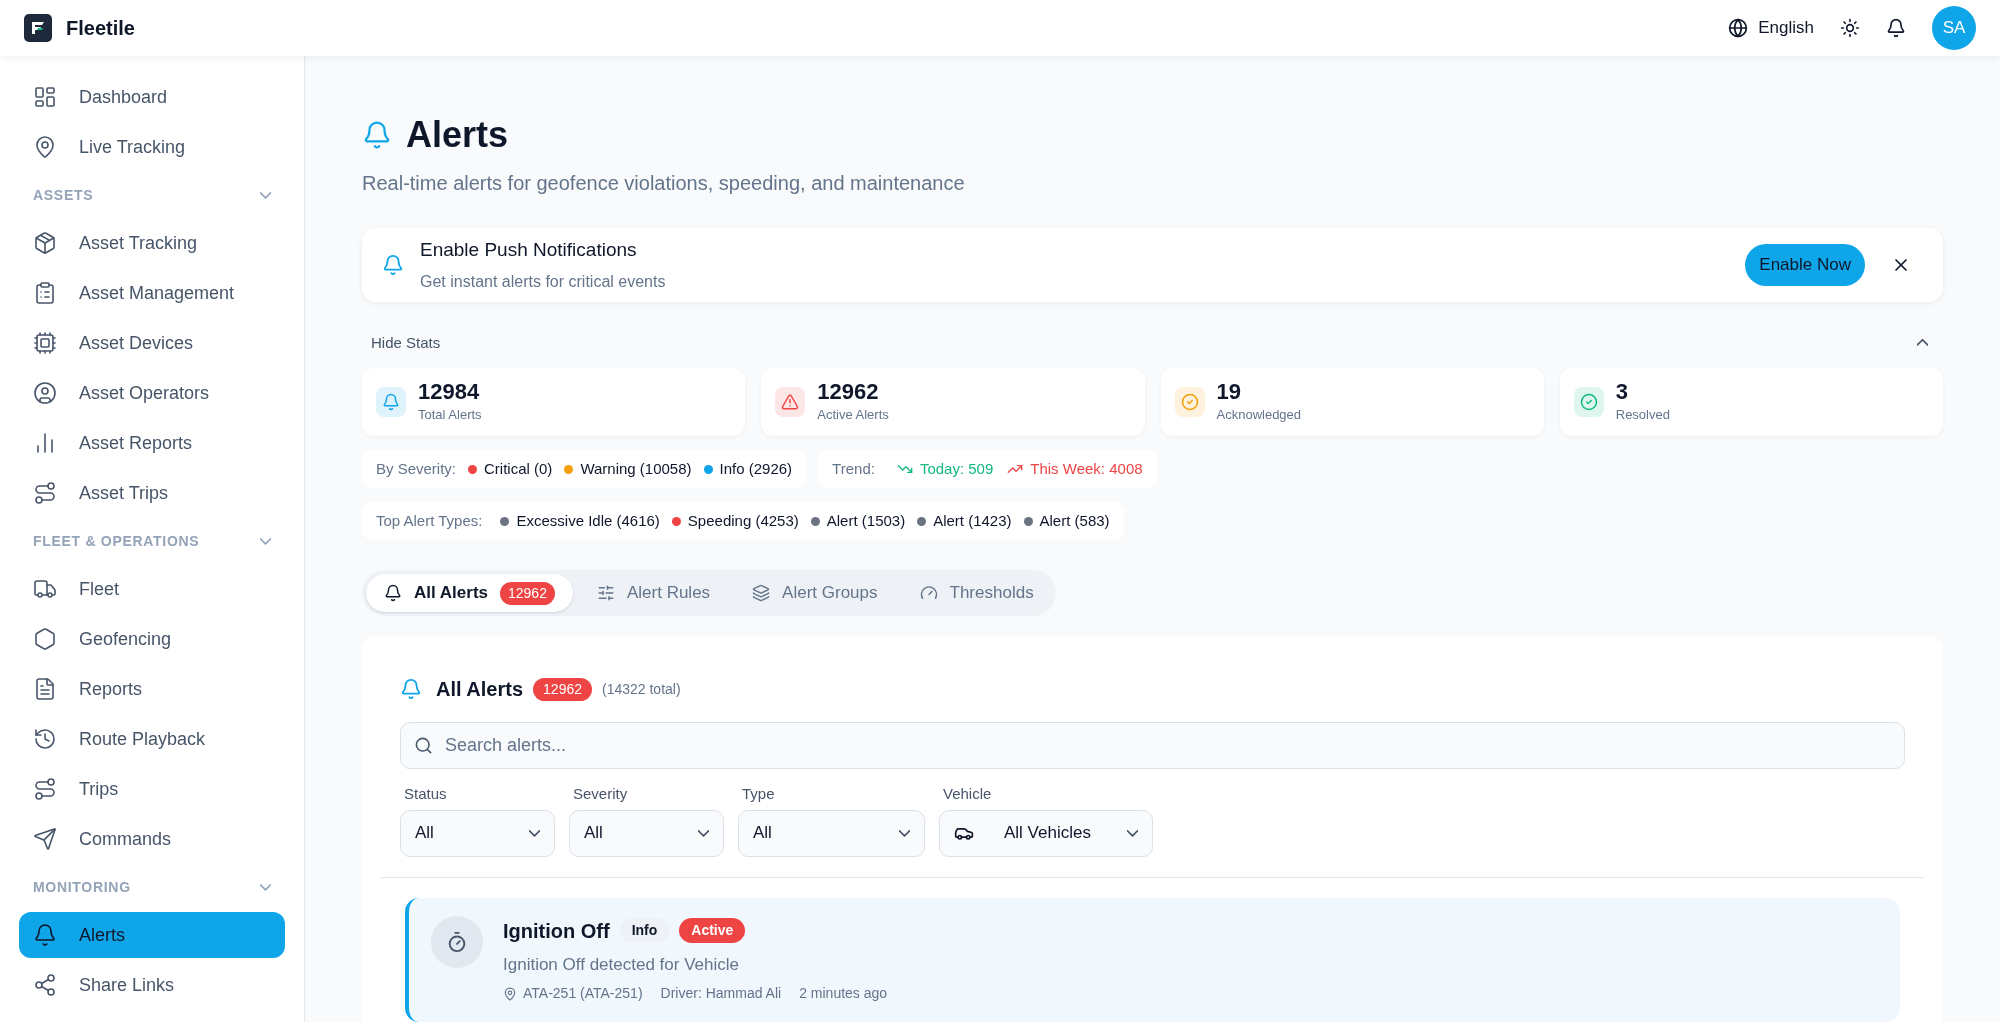 This screenshot has width=2000, height=1022. What do you see at coordinates (848, 392) in the screenshot?
I see `stat-value: 12962` at bounding box center [848, 392].